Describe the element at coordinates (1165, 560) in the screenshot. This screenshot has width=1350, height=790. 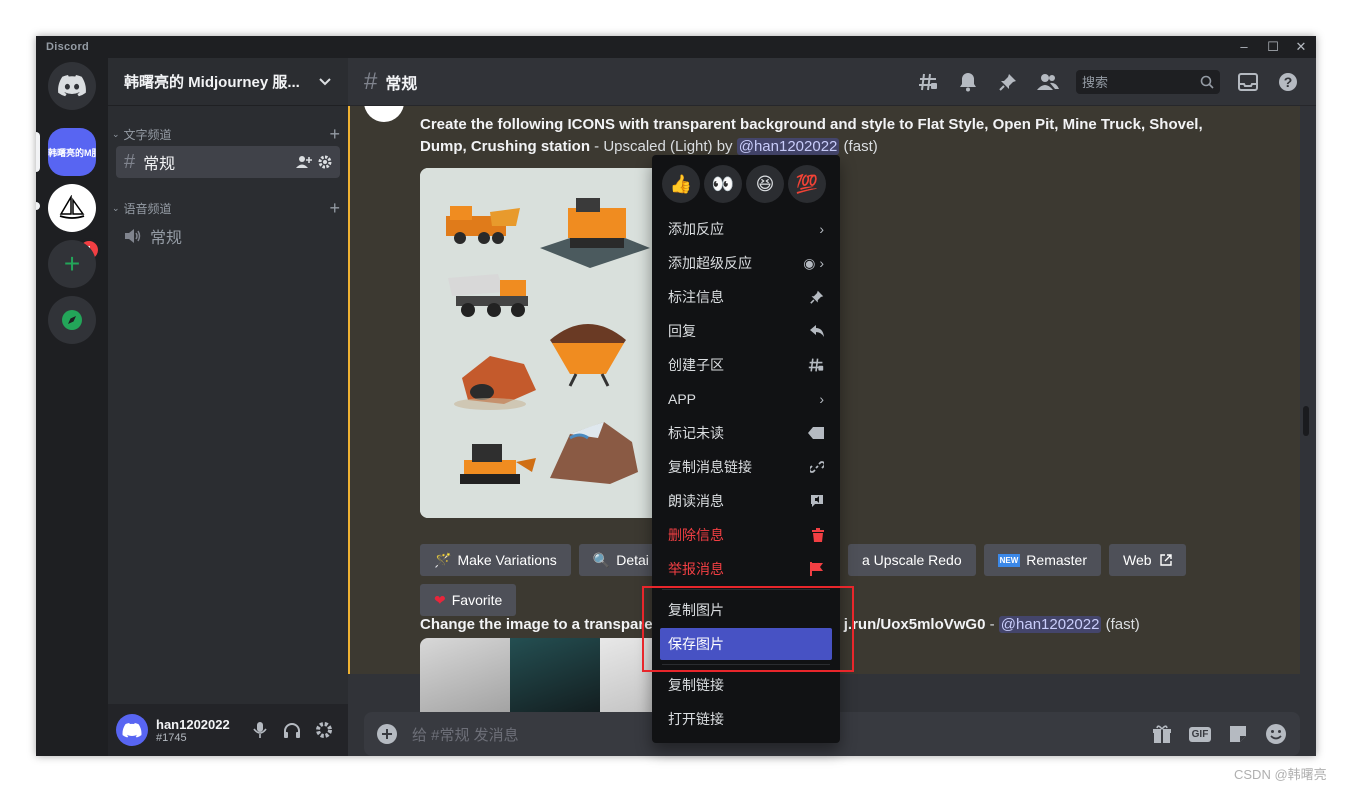
I see `external-link-icon` at that location.